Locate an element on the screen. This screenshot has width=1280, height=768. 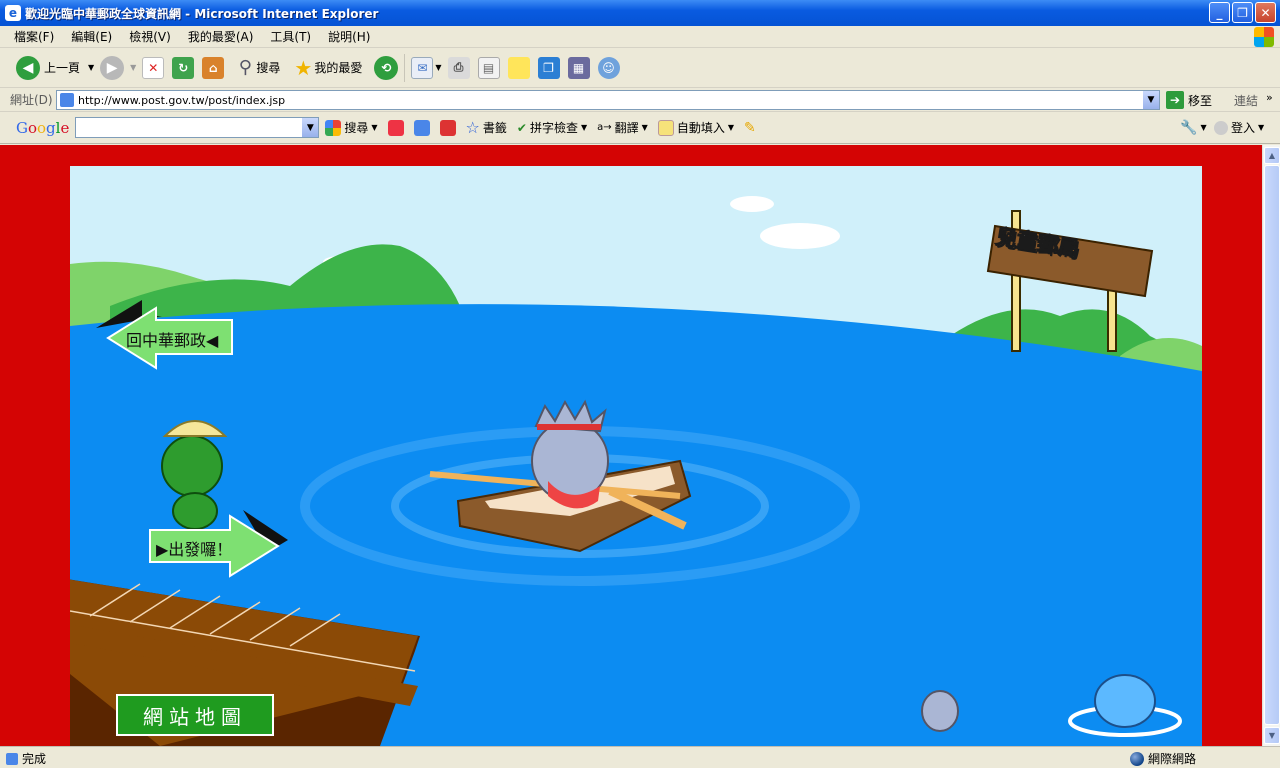
favorites-button: ★ 我的最愛 is located at coordinates (327, 67).